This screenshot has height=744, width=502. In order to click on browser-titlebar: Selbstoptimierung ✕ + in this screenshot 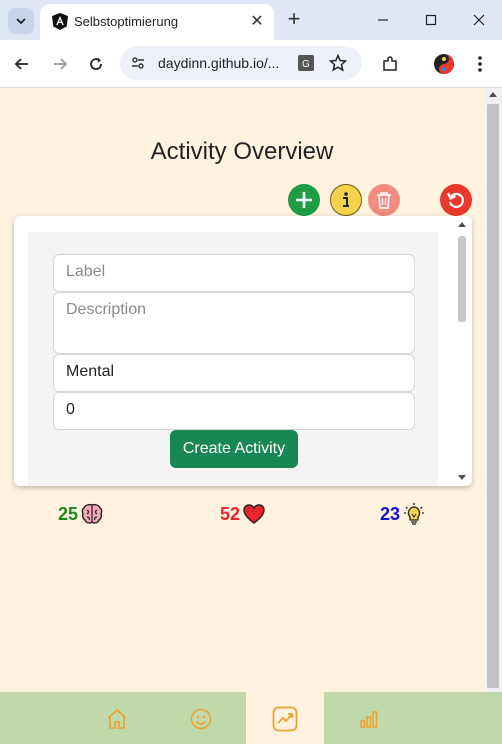, I will do `click(251, 20)`.